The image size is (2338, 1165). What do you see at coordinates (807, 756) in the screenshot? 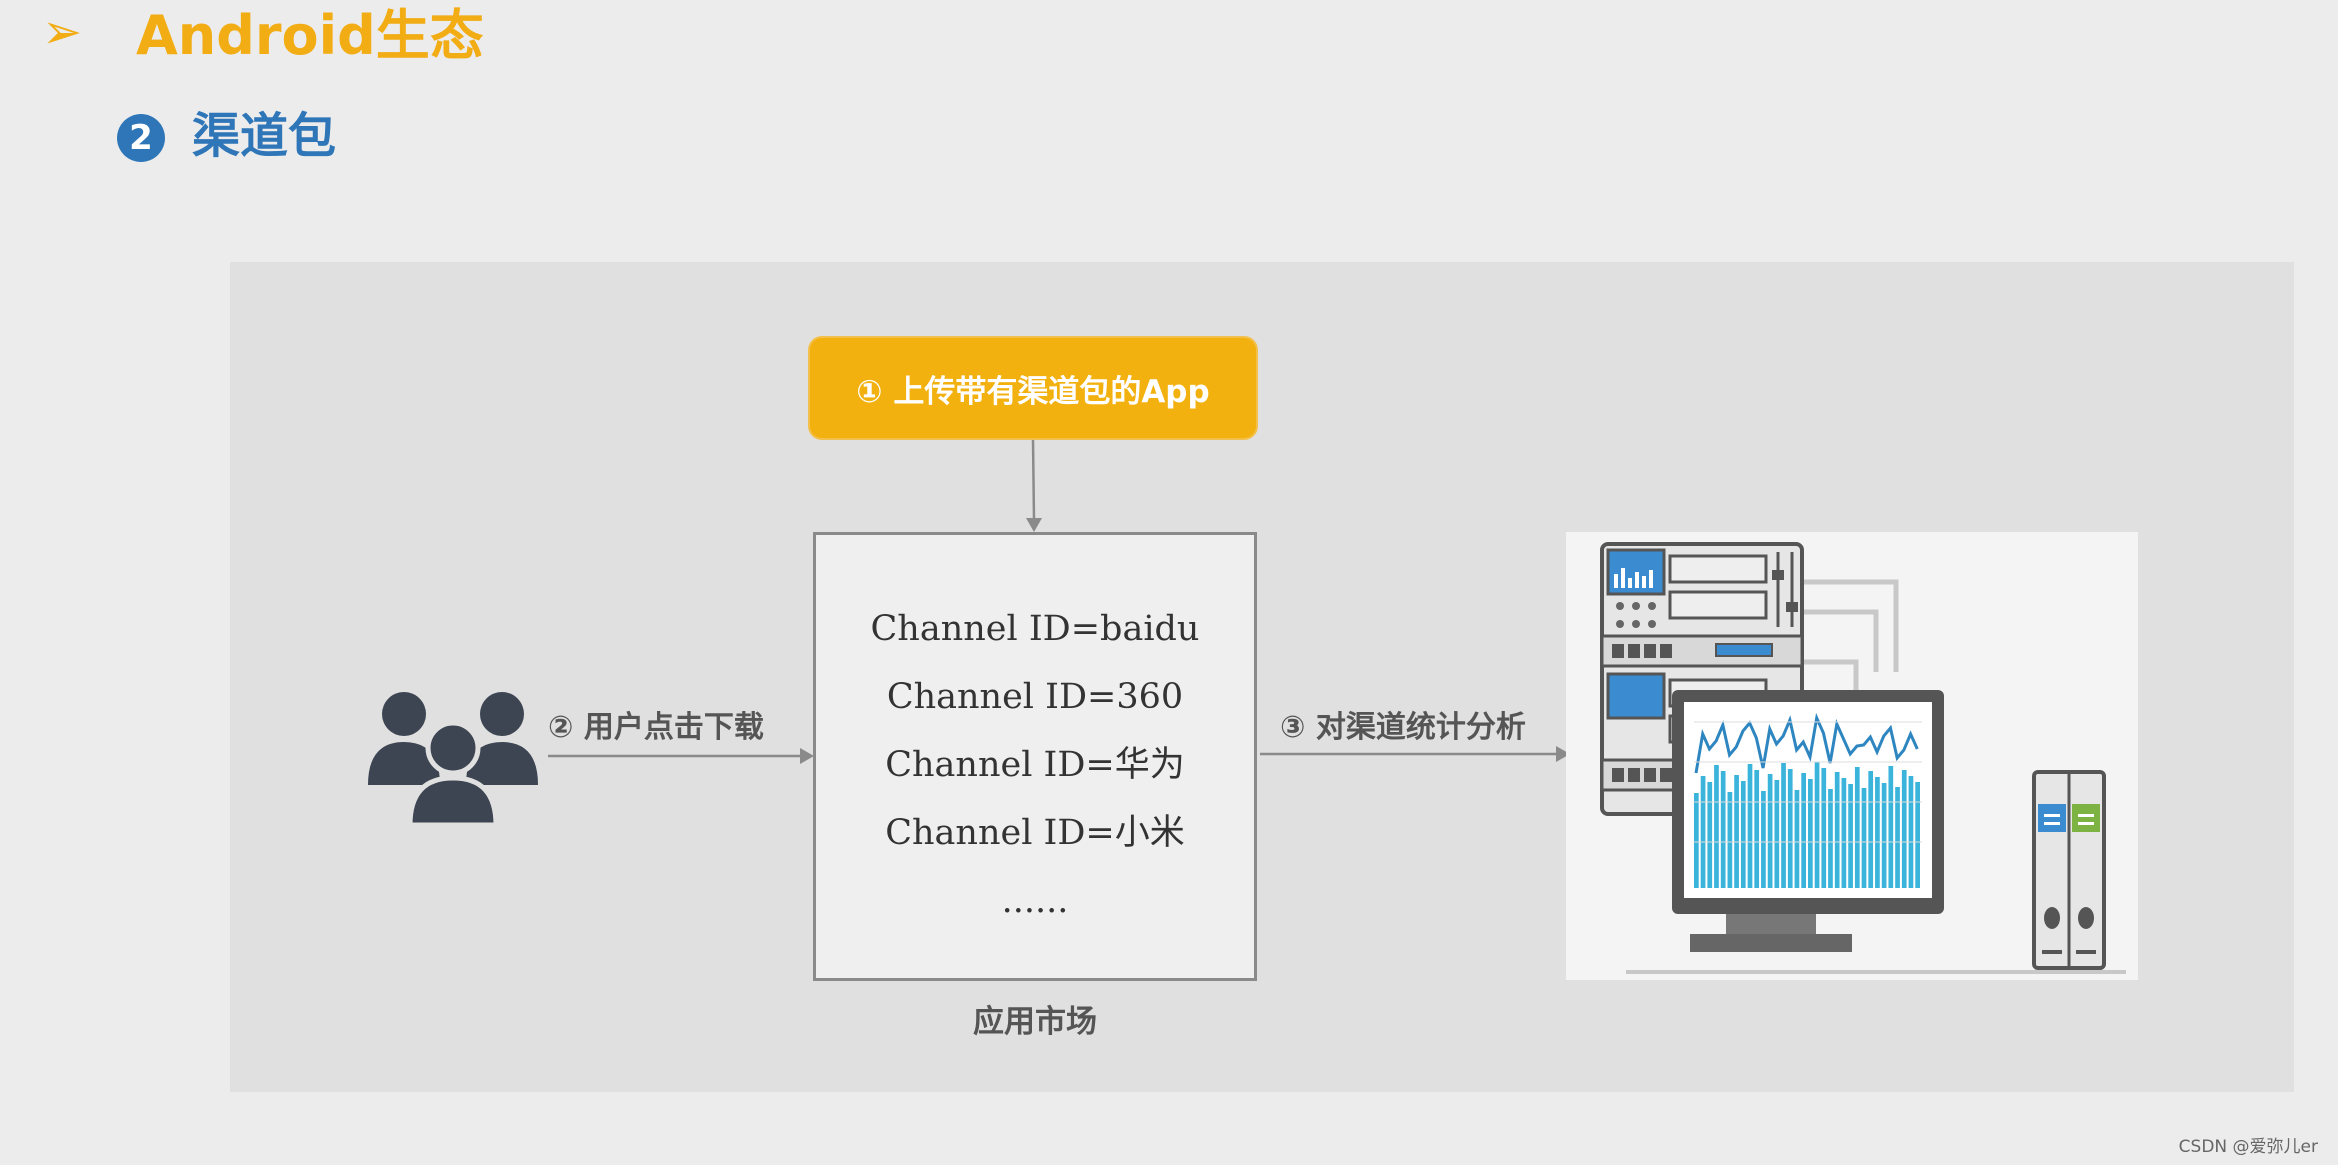
I see `users-to-market-arrowhead` at bounding box center [807, 756].